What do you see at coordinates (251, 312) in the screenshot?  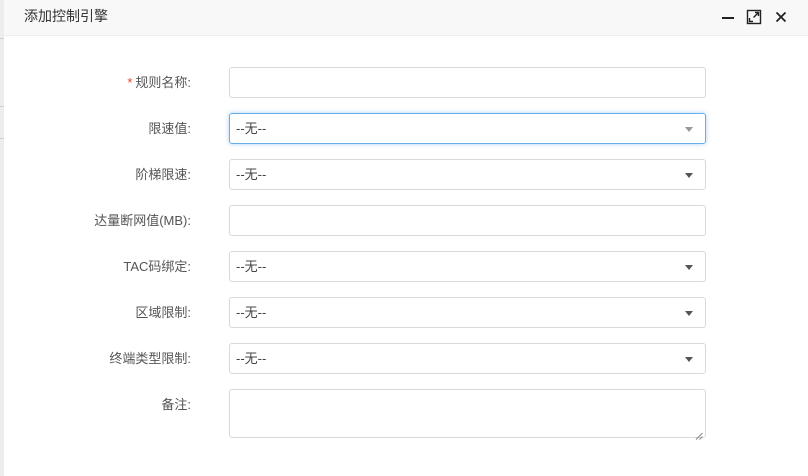 I see `area-limit-value: --无--` at bounding box center [251, 312].